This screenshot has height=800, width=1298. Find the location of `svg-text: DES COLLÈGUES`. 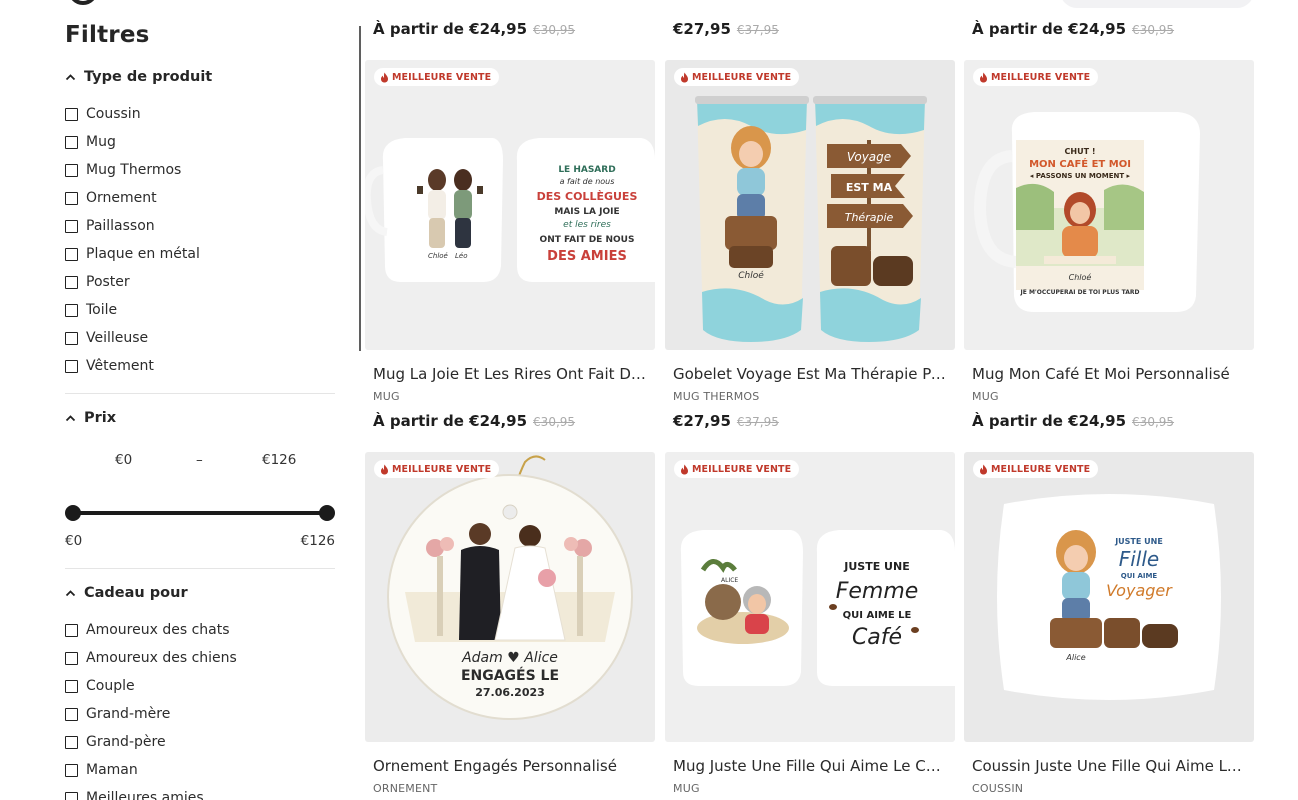

svg-text: DES COLLÈGUES is located at coordinates (587, 196).